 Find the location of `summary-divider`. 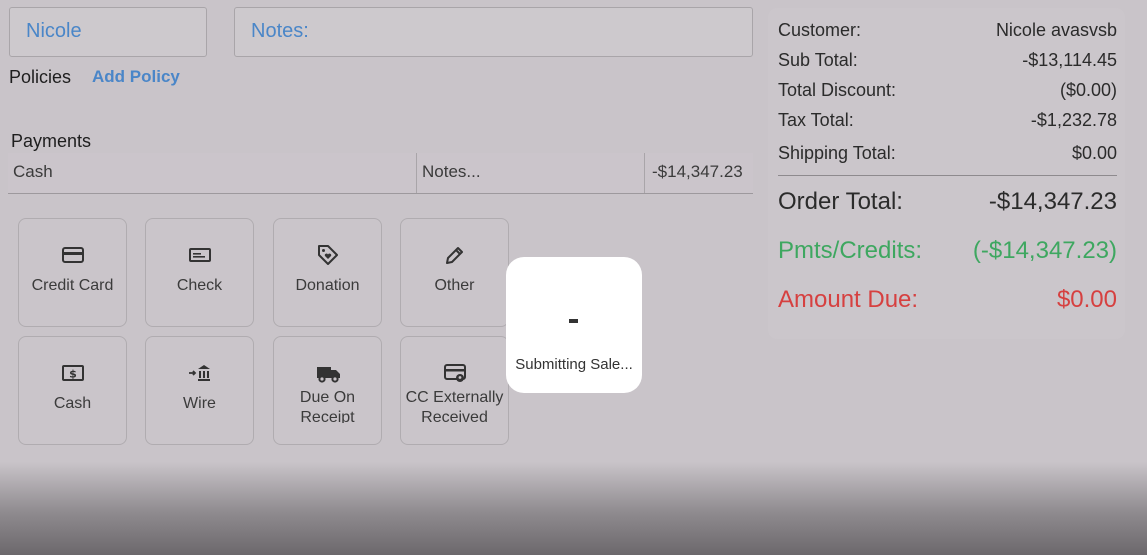

summary-divider is located at coordinates (947, 175).